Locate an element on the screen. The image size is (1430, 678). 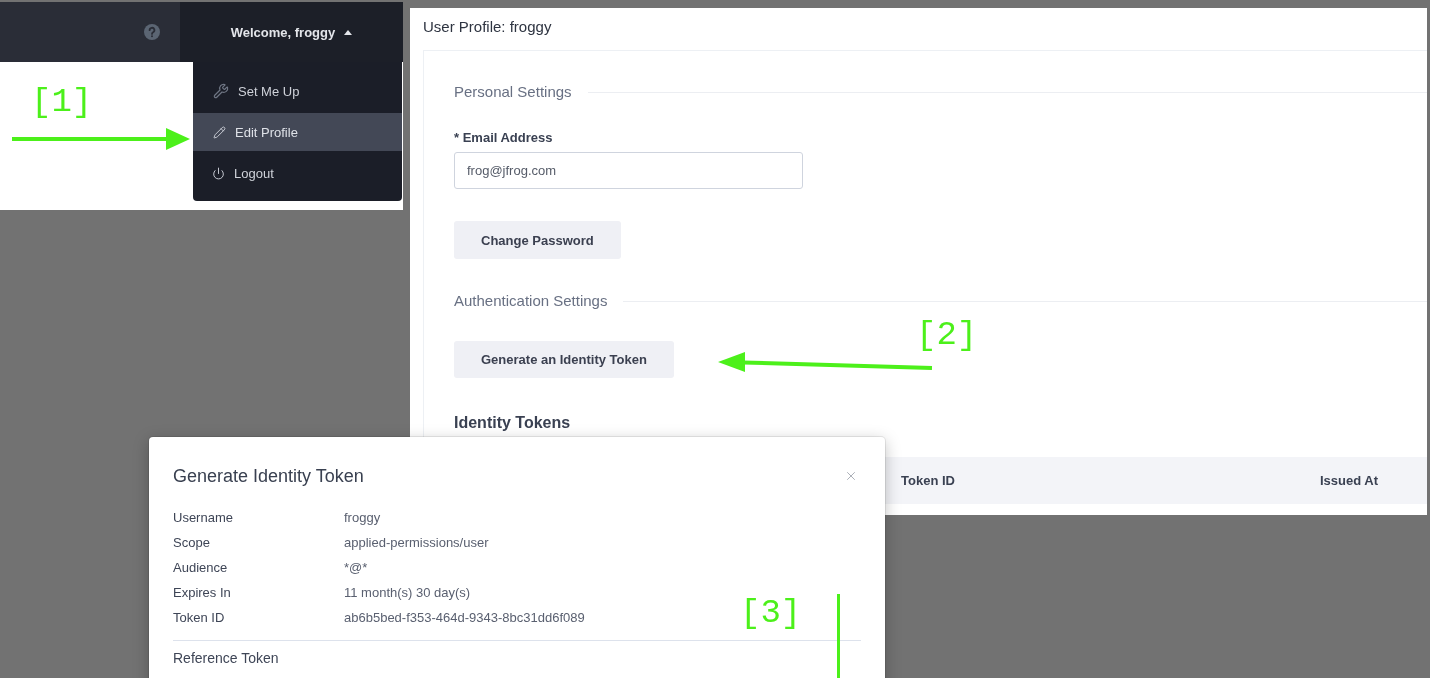
field-value: froggy is located at coordinates (363, 517).